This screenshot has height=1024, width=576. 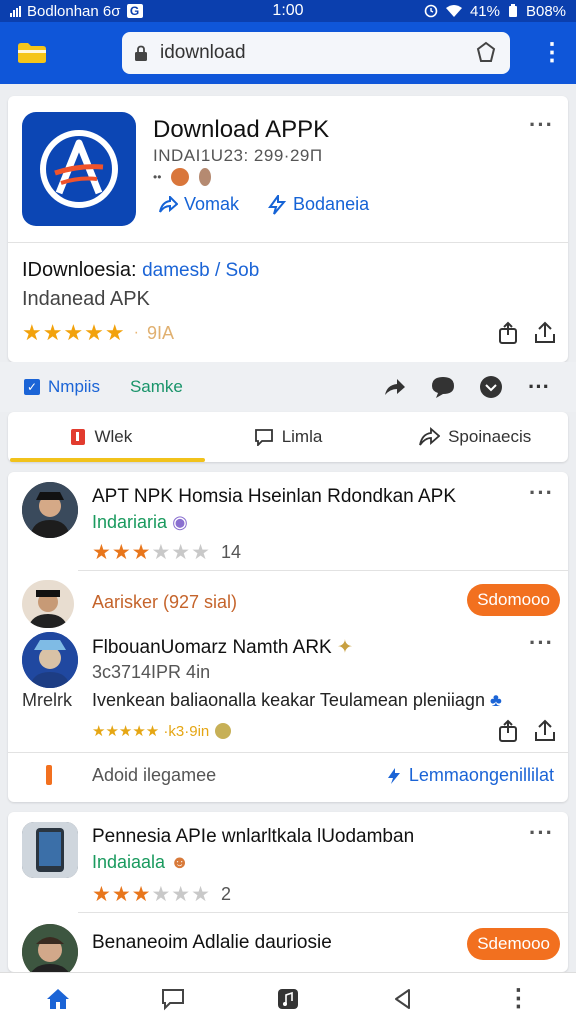 I want to click on post-subtitle: Indaiaala ☻, so click(x=141, y=862).